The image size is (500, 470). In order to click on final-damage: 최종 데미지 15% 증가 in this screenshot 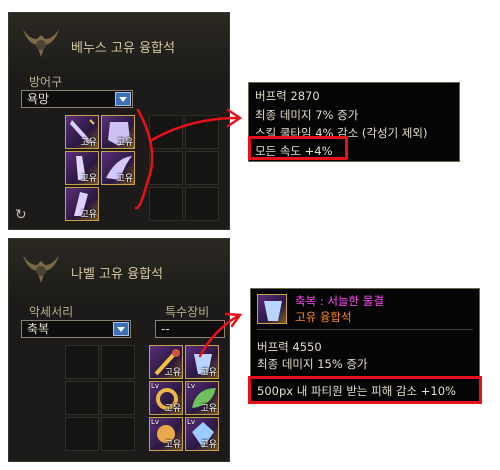, I will do `click(312, 364)`.